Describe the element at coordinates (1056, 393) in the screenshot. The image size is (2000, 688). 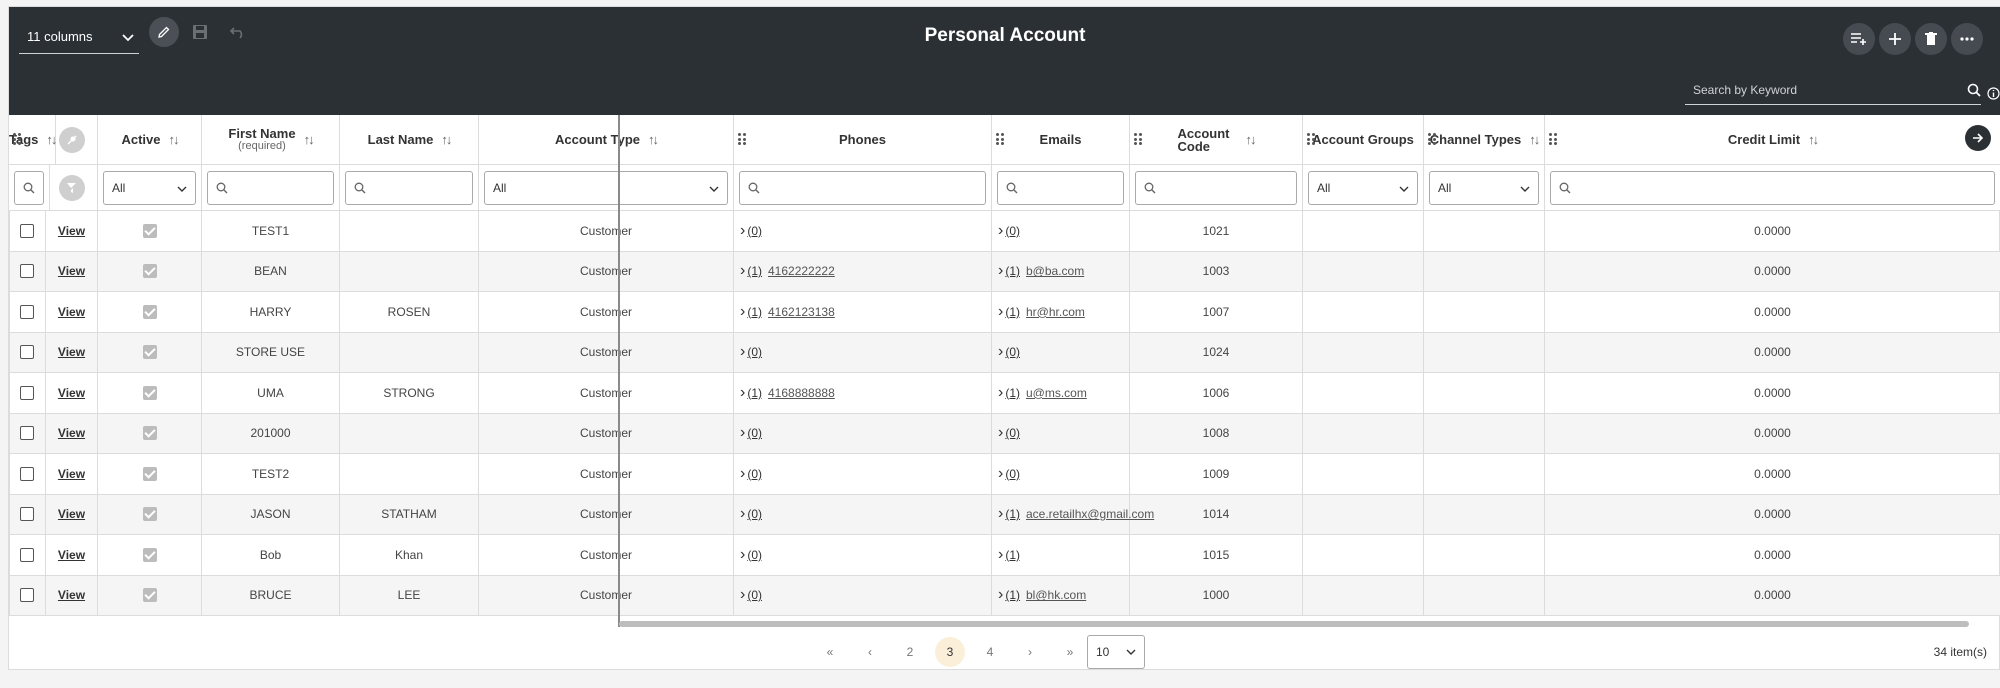
I see `email-value: u@ms.com` at that location.